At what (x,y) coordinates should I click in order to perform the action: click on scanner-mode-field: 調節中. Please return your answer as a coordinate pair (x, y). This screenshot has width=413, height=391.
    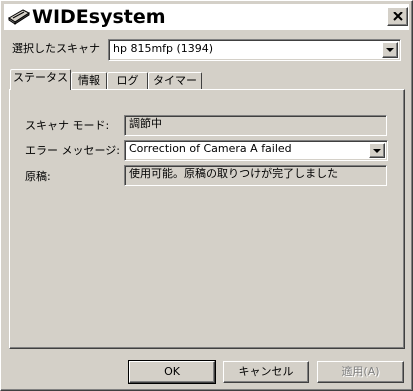
    Looking at the image, I should click on (255, 125).